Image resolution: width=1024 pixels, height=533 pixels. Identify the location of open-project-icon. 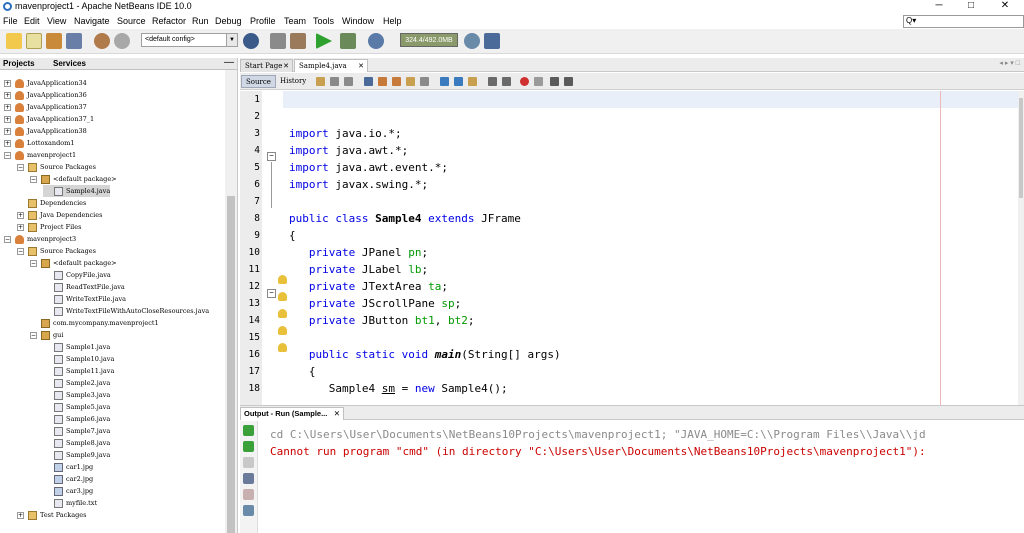
(54, 41).